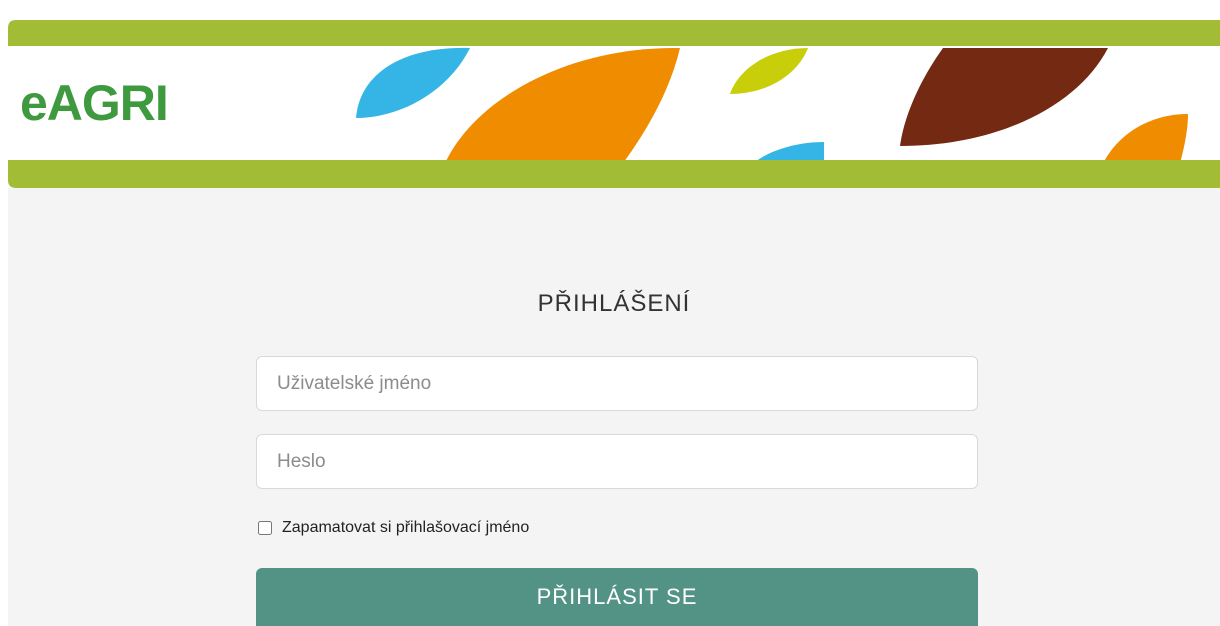  What do you see at coordinates (617, 597) in the screenshot?
I see `login-button: PŘIHLÁSIT SE` at bounding box center [617, 597].